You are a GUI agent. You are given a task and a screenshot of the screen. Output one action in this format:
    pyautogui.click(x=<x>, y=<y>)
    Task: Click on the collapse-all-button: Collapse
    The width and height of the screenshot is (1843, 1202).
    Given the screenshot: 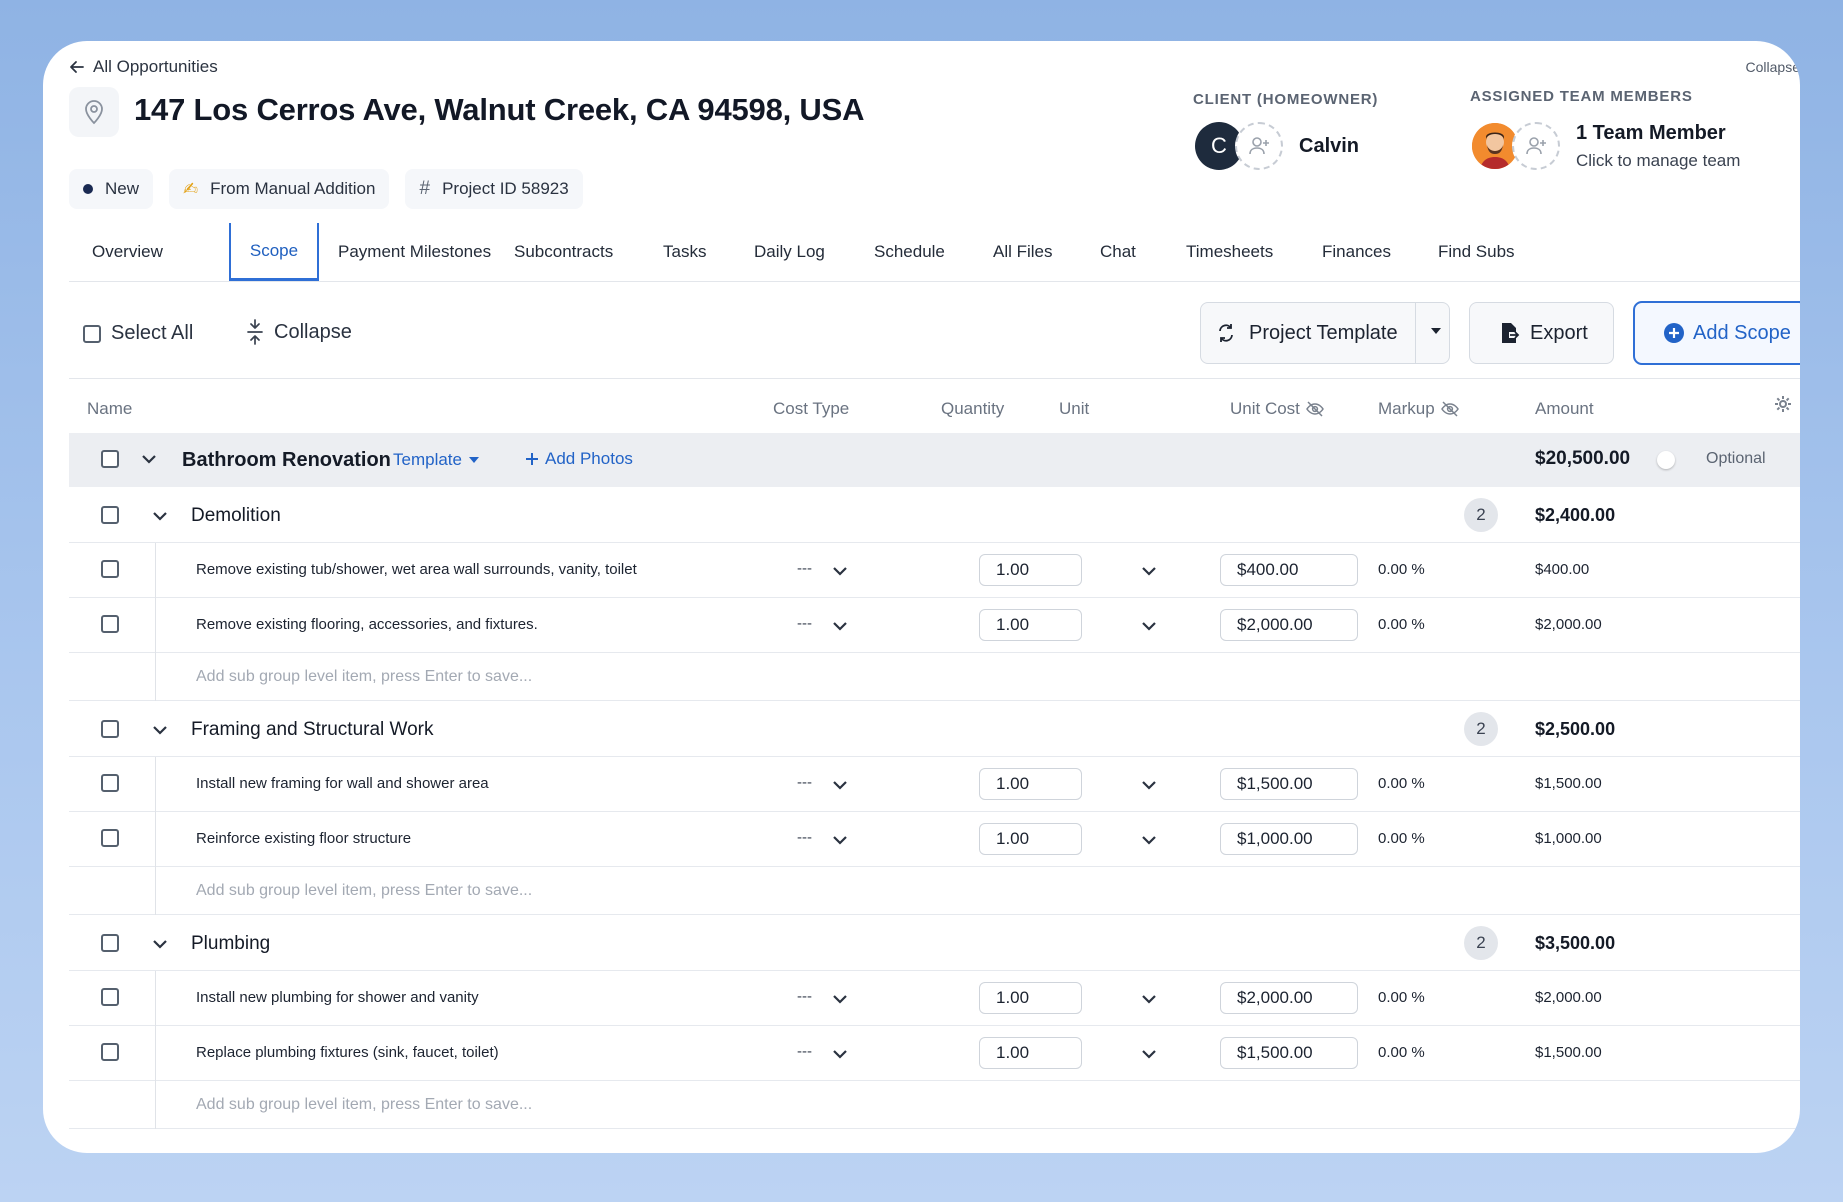 What is the action you would take?
    pyautogui.click(x=299, y=332)
    